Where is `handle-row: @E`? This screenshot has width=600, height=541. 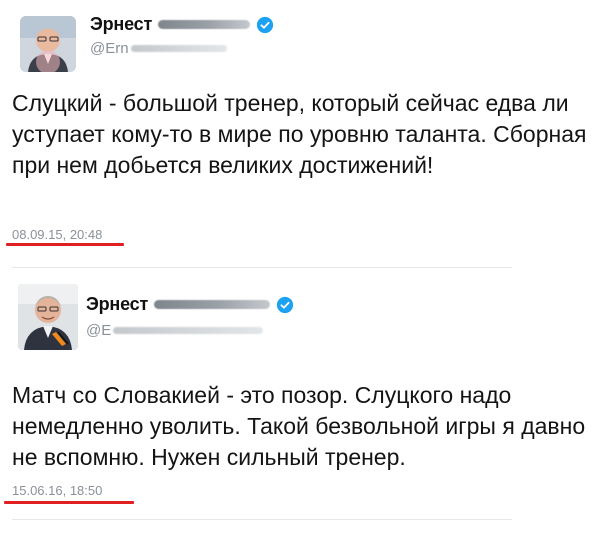
handle-row: @E is located at coordinates (175, 330).